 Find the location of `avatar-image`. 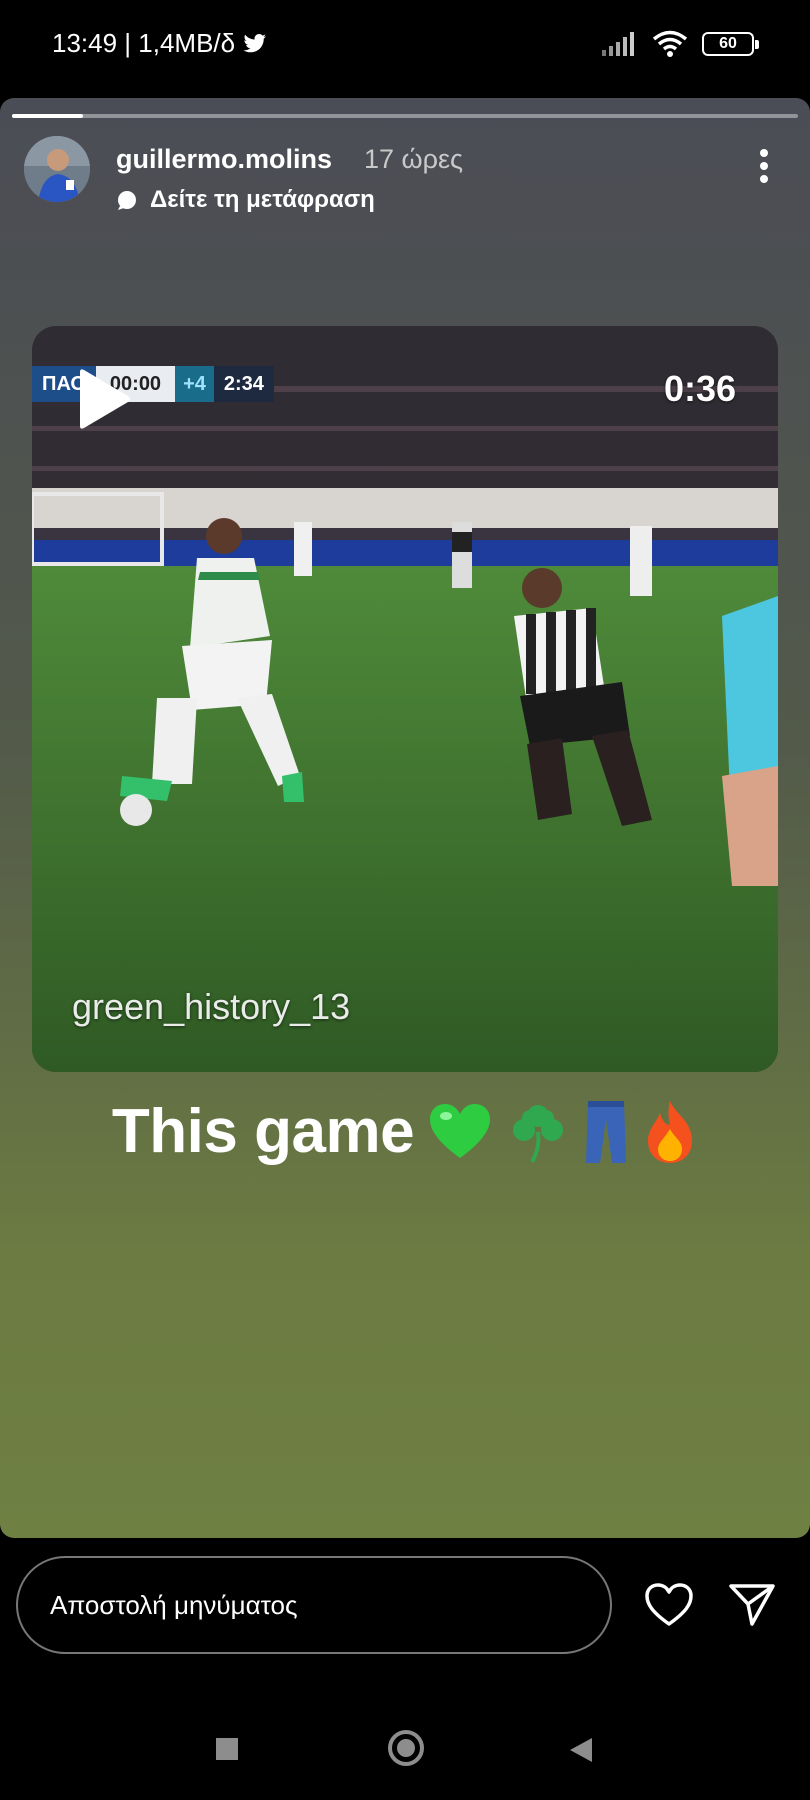

avatar-image is located at coordinates (57, 169).